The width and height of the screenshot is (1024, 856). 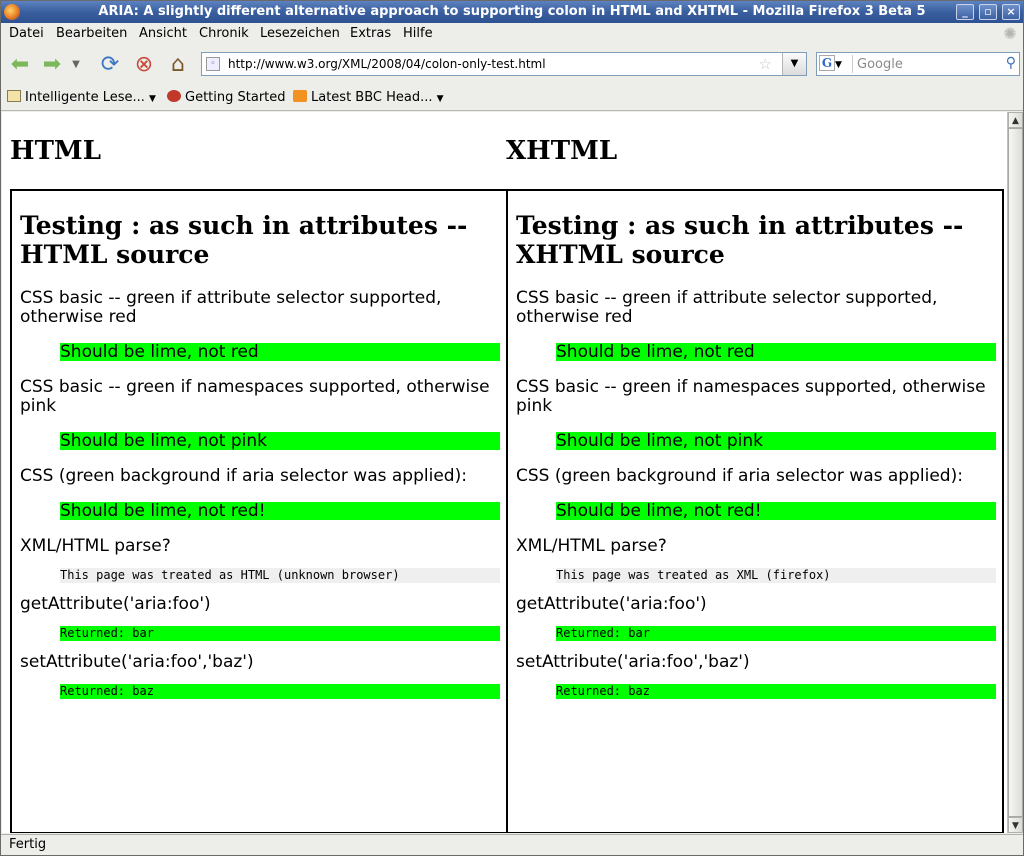 I want to click on url-bar: ◦ ☆ ▼, so click(x=504, y=64).